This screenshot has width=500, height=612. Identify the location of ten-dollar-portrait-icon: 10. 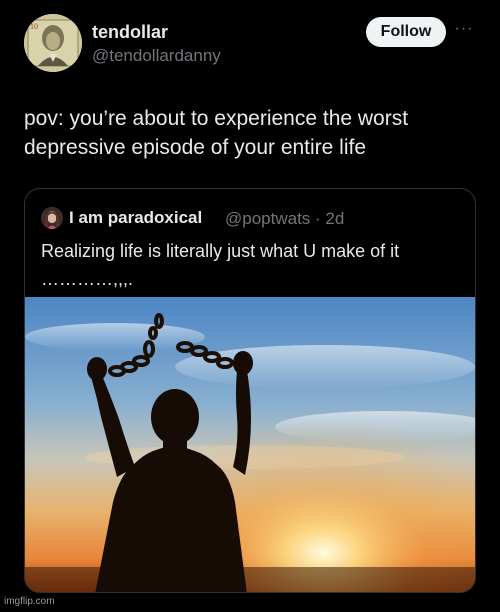
(53, 43).